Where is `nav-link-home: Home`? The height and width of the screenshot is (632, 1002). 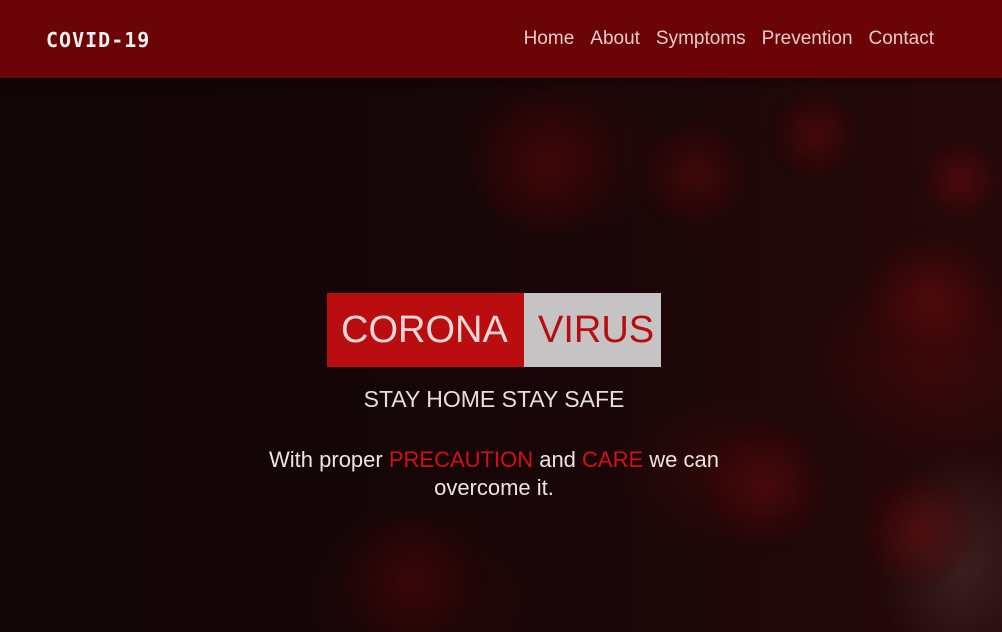 nav-link-home: Home is located at coordinates (549, 39).